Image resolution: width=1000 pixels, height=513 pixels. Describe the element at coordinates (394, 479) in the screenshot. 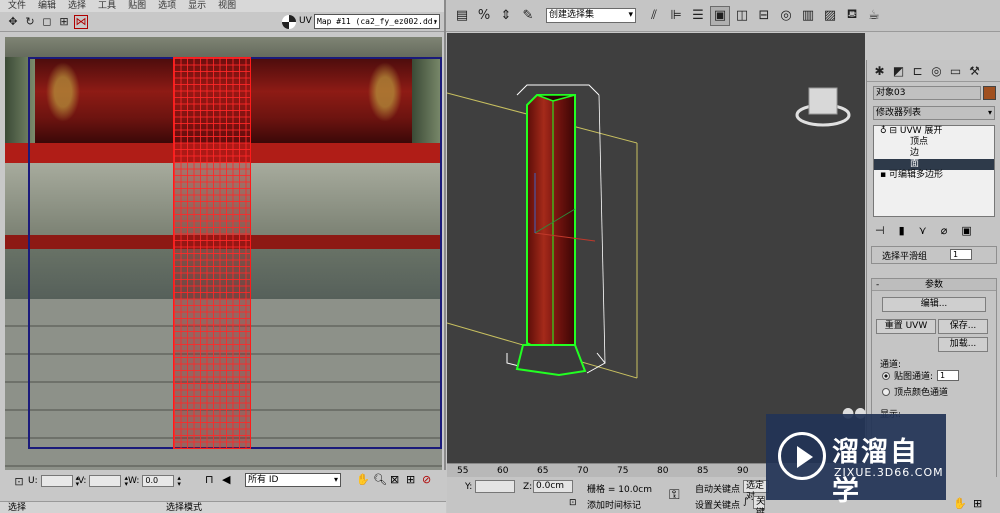

I see `zoom-region-icon: ⊠` at that location.